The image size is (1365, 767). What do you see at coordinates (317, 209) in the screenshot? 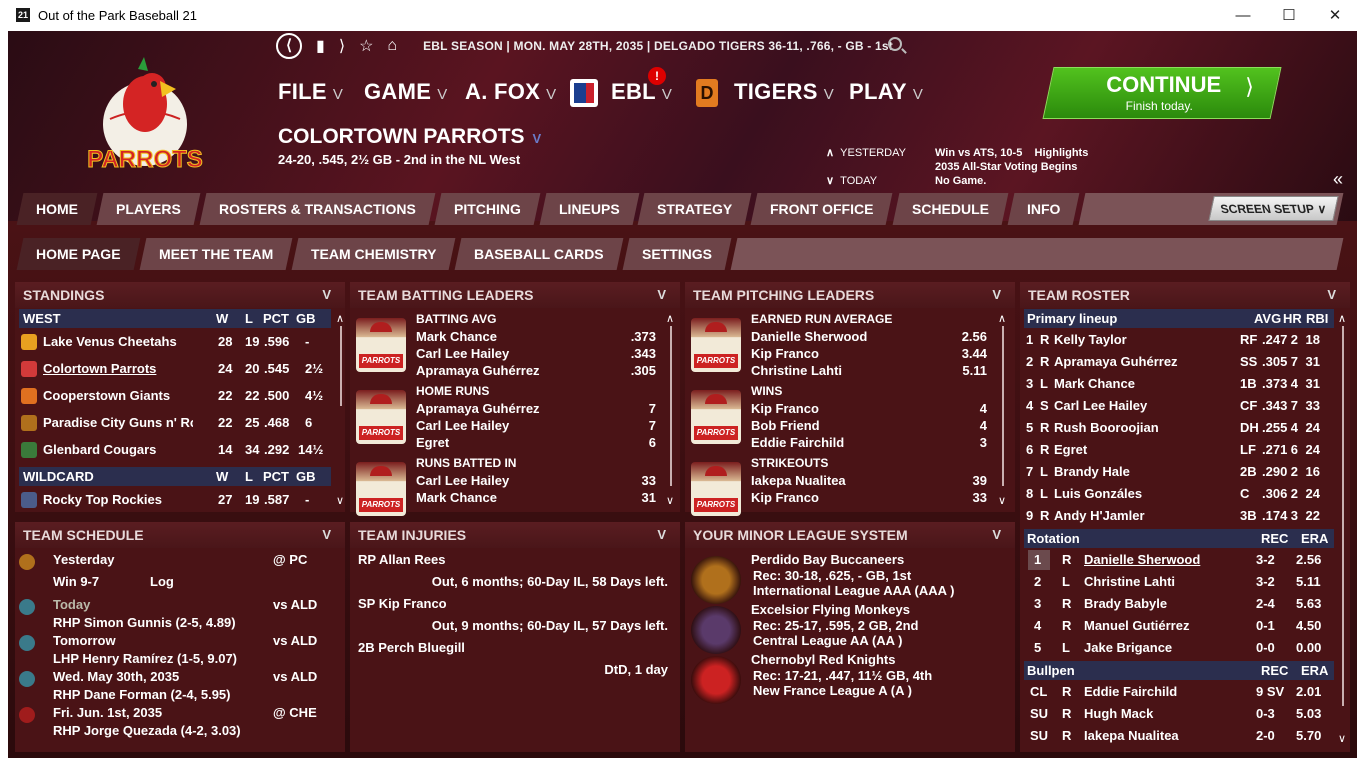
I see `tab-rosters: ROSTERS & TRANSACTIONS` at bounding box center [317, 209].